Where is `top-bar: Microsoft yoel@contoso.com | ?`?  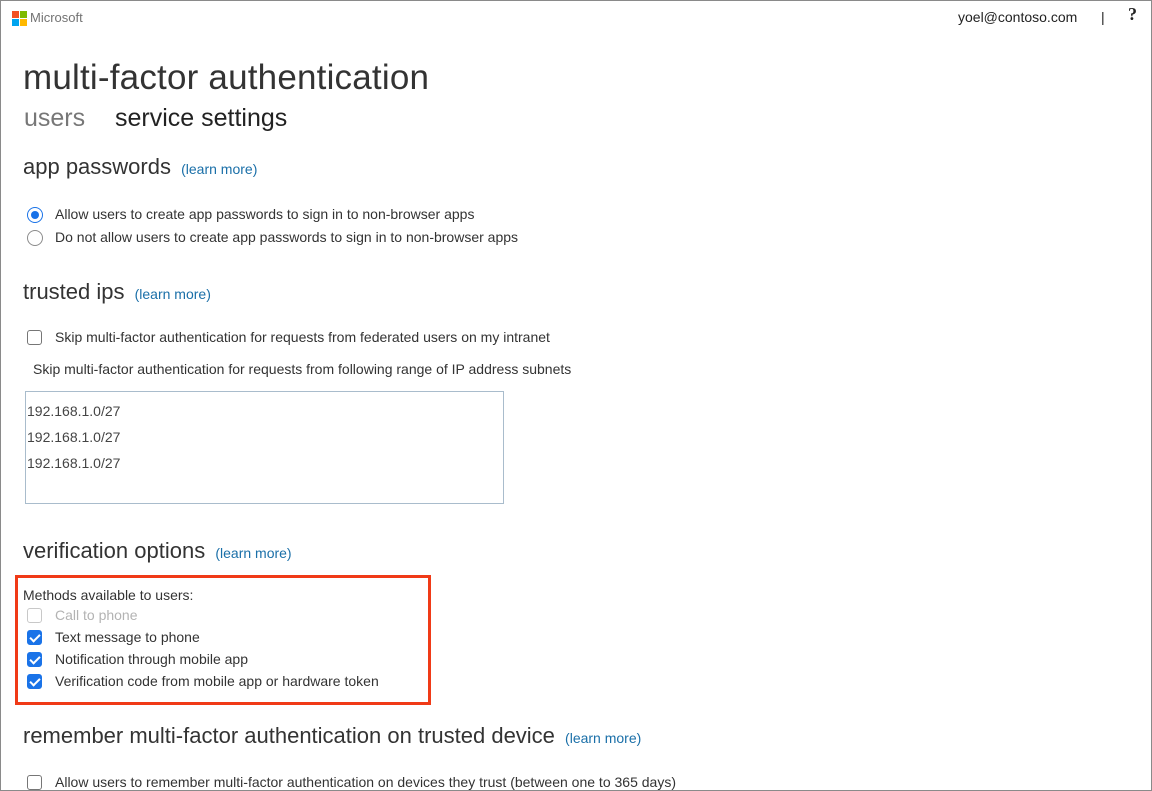
top-bar: Microsoft yoel@contoso.com | ? is located at coordinates (576, 18).